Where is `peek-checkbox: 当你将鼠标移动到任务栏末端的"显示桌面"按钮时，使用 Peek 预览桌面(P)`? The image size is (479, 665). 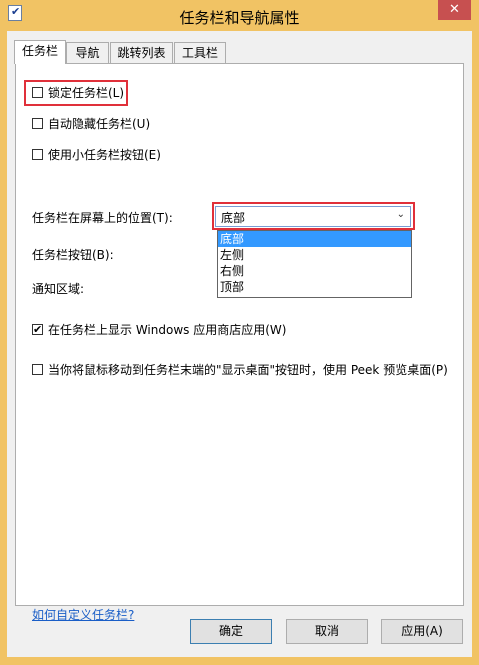 peek-checkbox: 当你将鼠标移动到任务栏末端的"显示桌面"按钮时，使用 Peek 预览桌面(P) is located at coordinates (240, 370).